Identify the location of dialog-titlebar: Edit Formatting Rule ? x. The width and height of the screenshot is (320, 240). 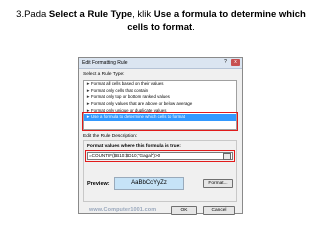
(160, 63).